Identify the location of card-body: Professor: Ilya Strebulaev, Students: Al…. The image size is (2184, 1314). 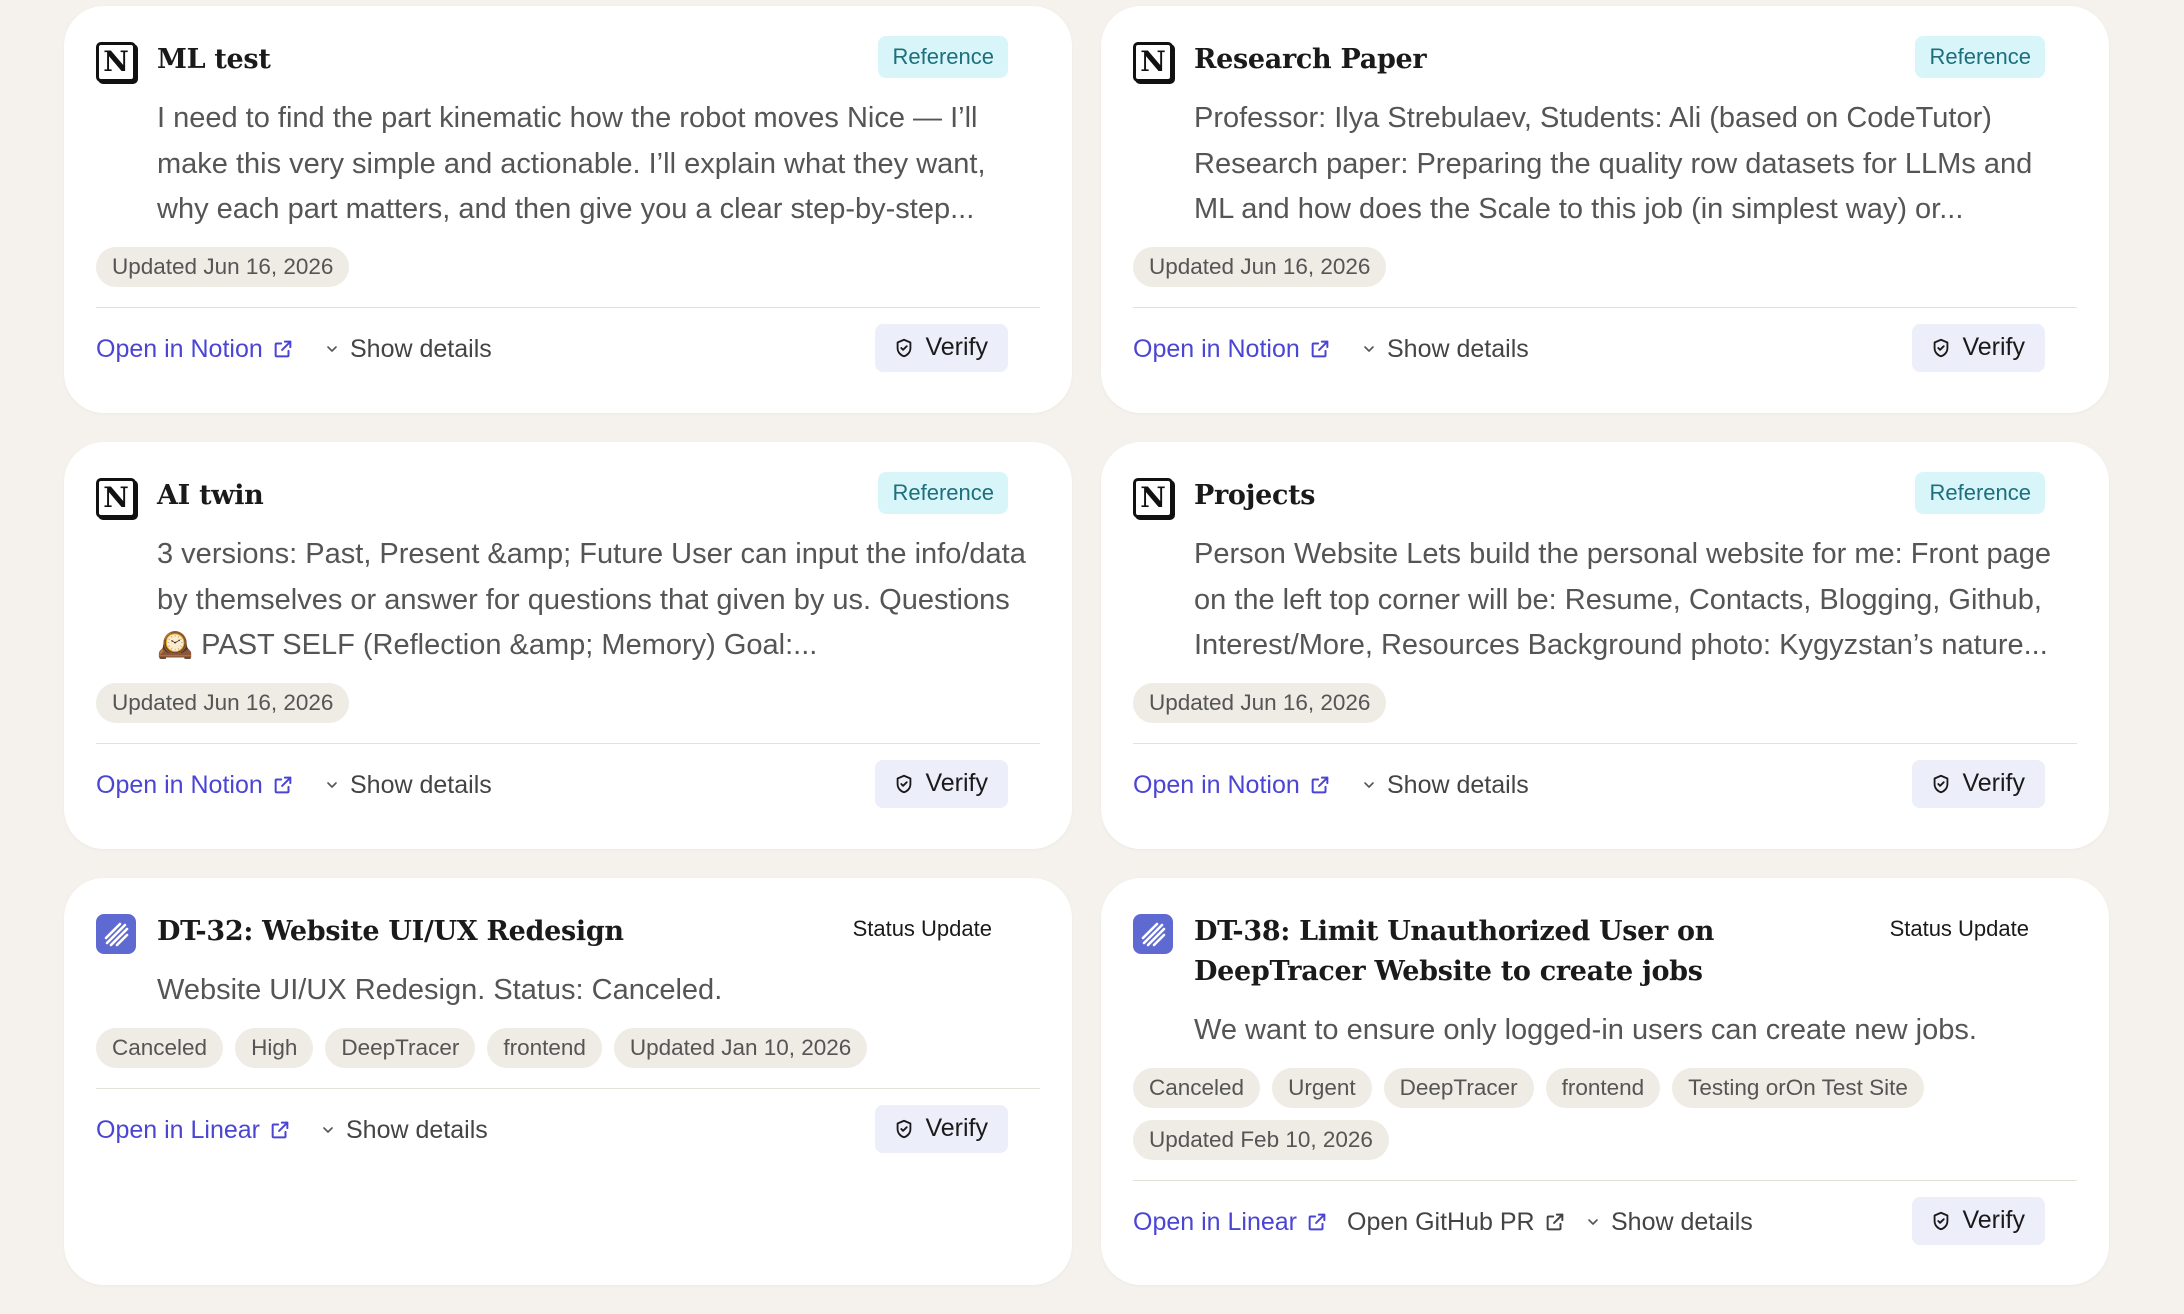
(1605, 191).